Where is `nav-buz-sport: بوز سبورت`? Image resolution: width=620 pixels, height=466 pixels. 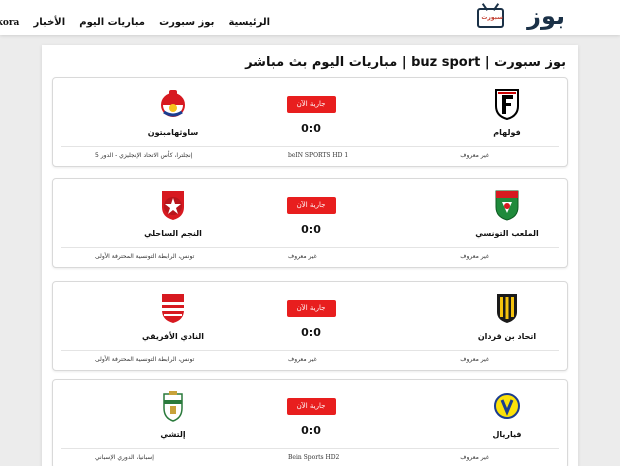 nav-buz-sport: بوز سبورت is located at coordinates (186, 22).